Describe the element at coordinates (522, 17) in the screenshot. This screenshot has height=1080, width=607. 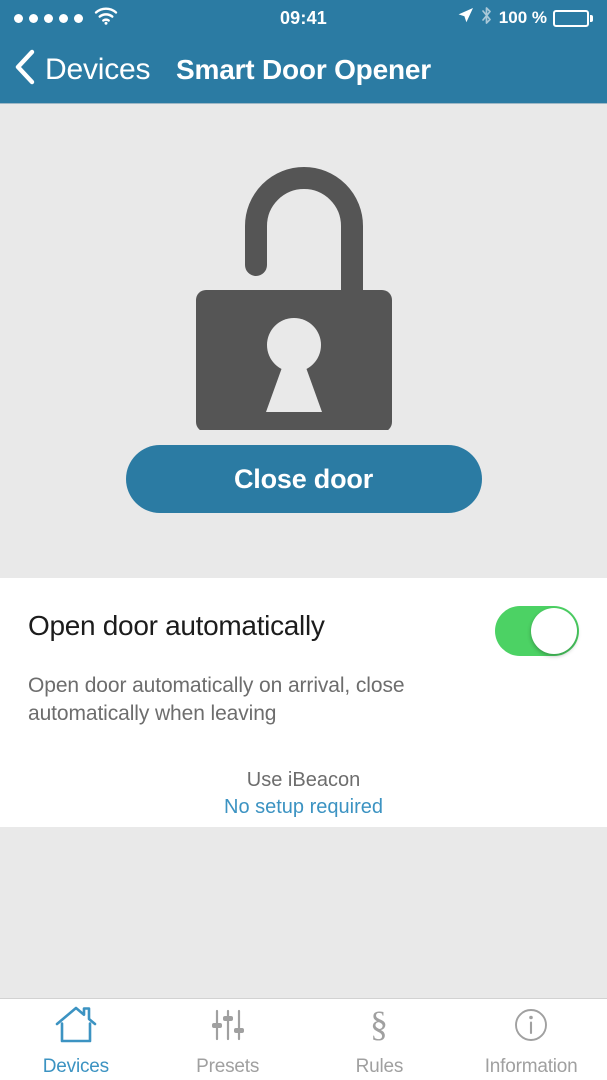
I see `battery-percent-label: 100 %` at that location.